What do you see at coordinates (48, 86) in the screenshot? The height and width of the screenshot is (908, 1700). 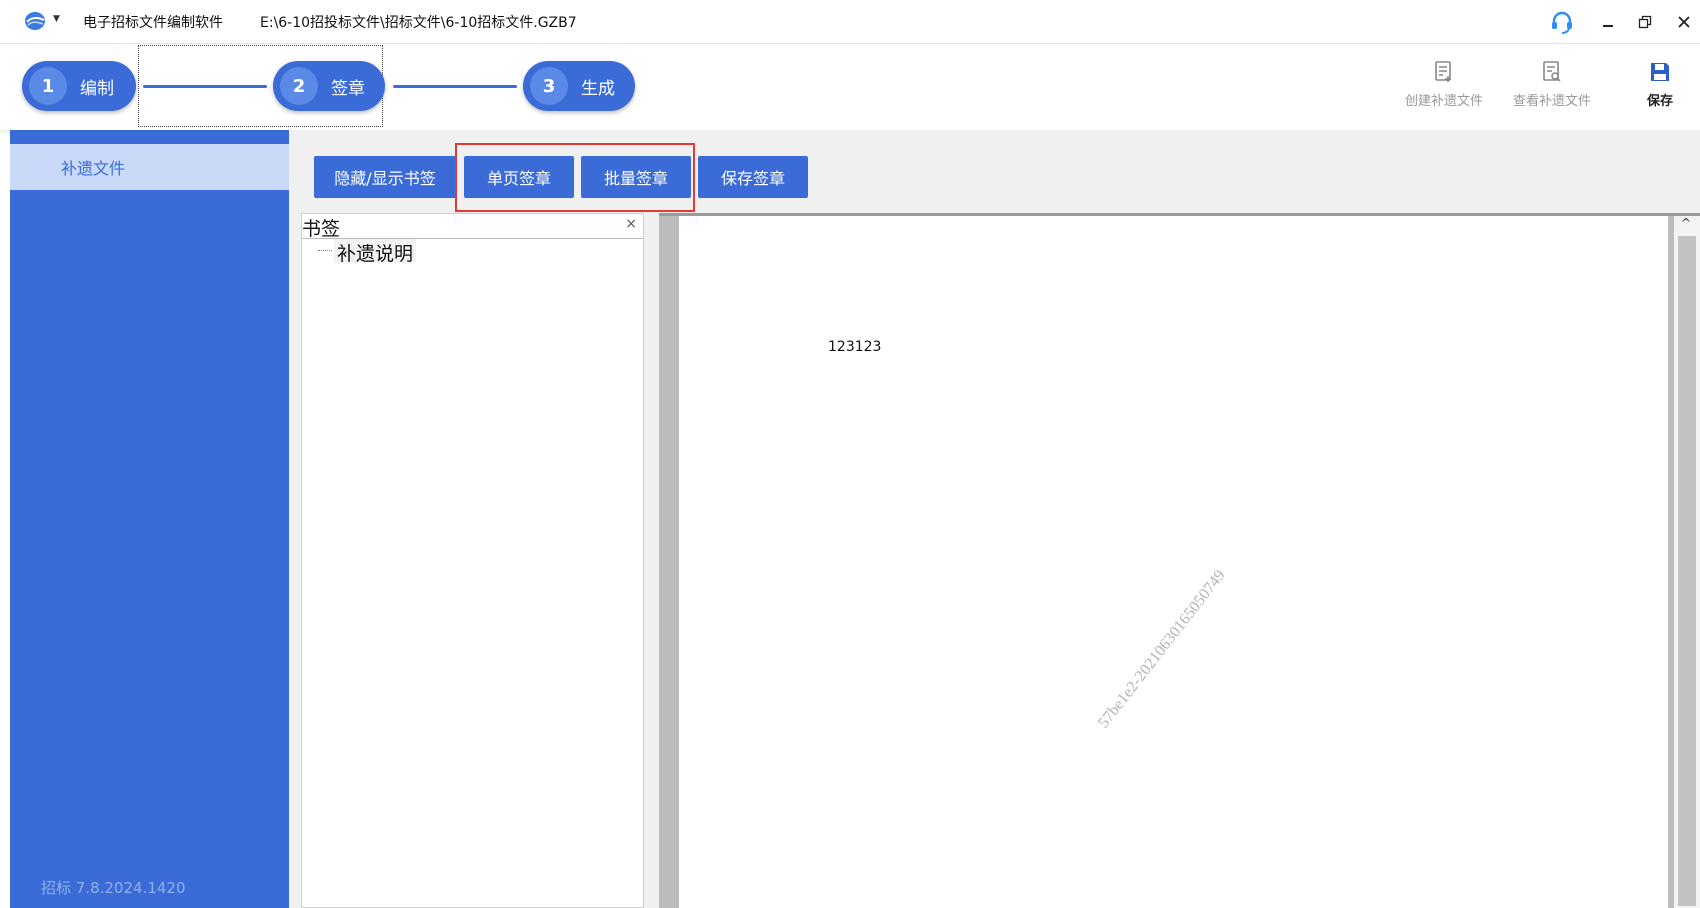 I see `step-number: 1` at bounding box center [48, 86].